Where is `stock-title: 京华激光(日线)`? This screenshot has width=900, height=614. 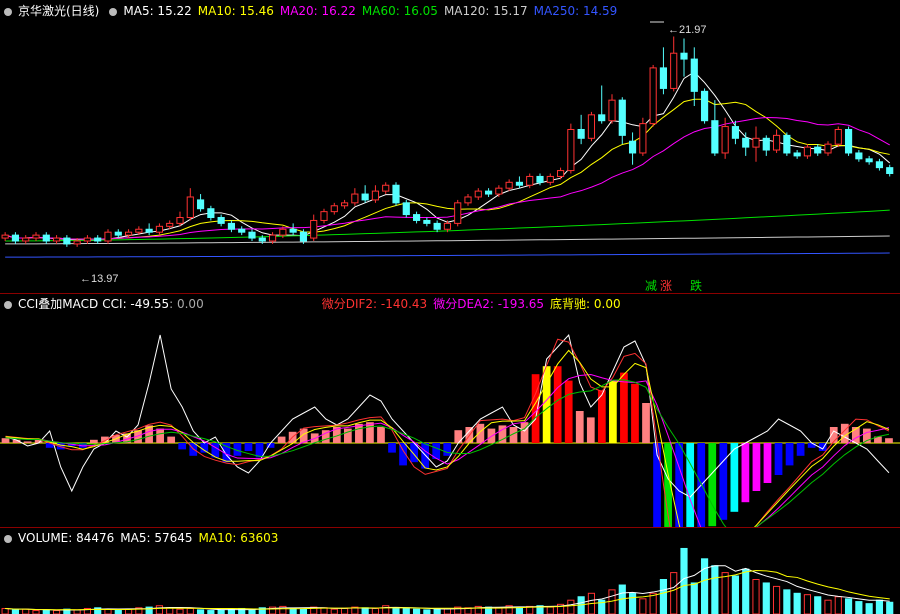 stock-title: 京华激光(日线) is located at coordinates (59, 11).